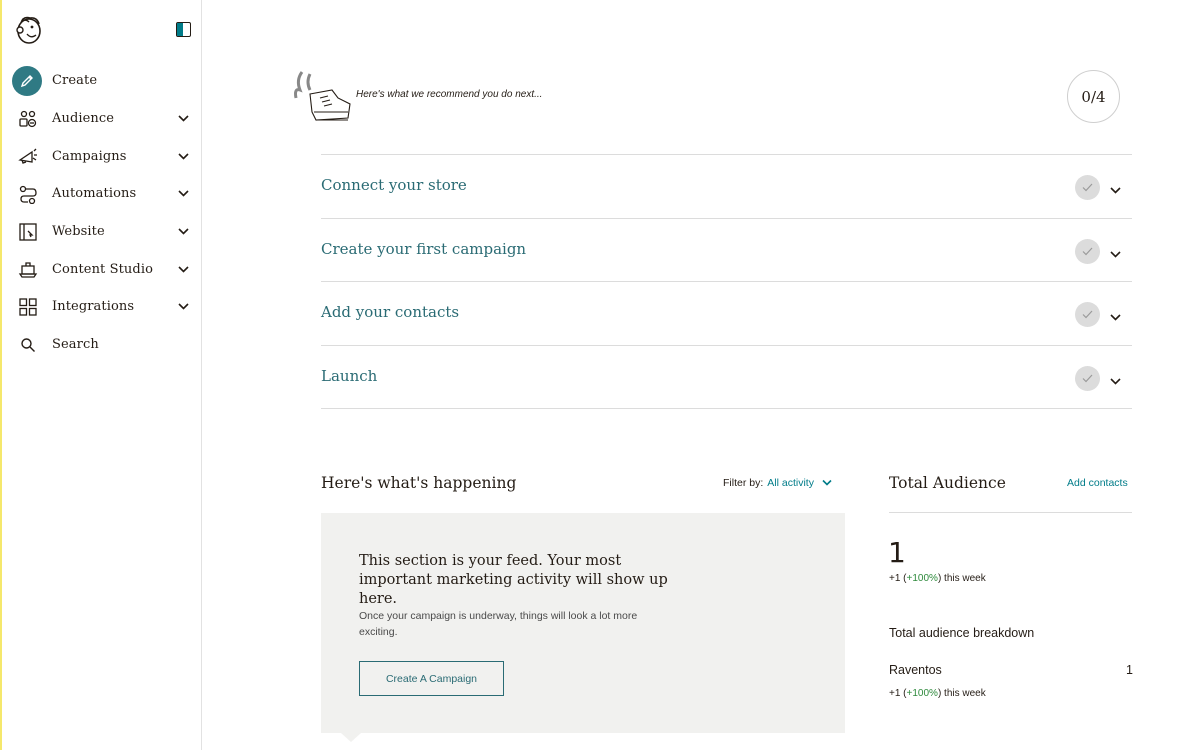 The height and width of the screenshot is (750, 1200). What do you see at coordinates (75, 81) in the screenshot?
I see `sidebar-item-label: Create` at bounding box center [75, 81].